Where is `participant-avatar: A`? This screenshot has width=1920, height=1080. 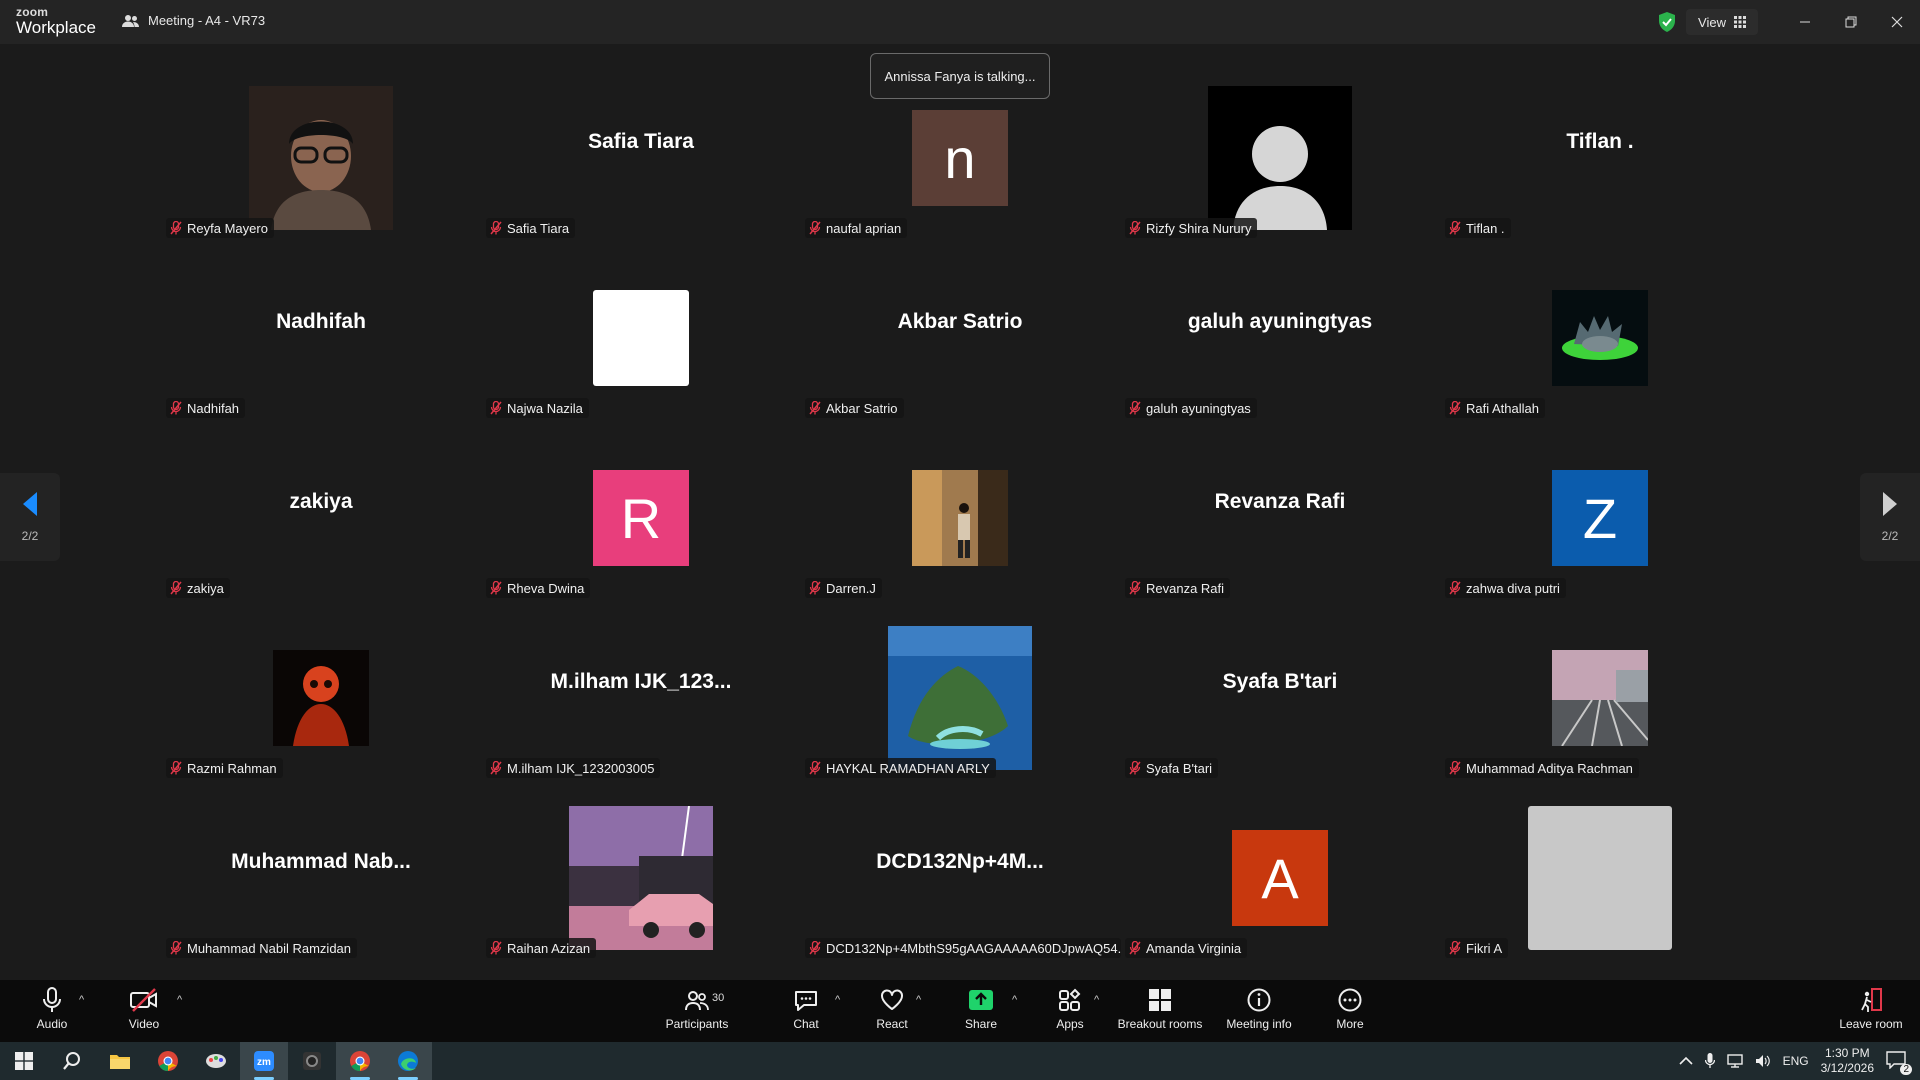
participant-avatar: A is located at coordinates (1280, 878).